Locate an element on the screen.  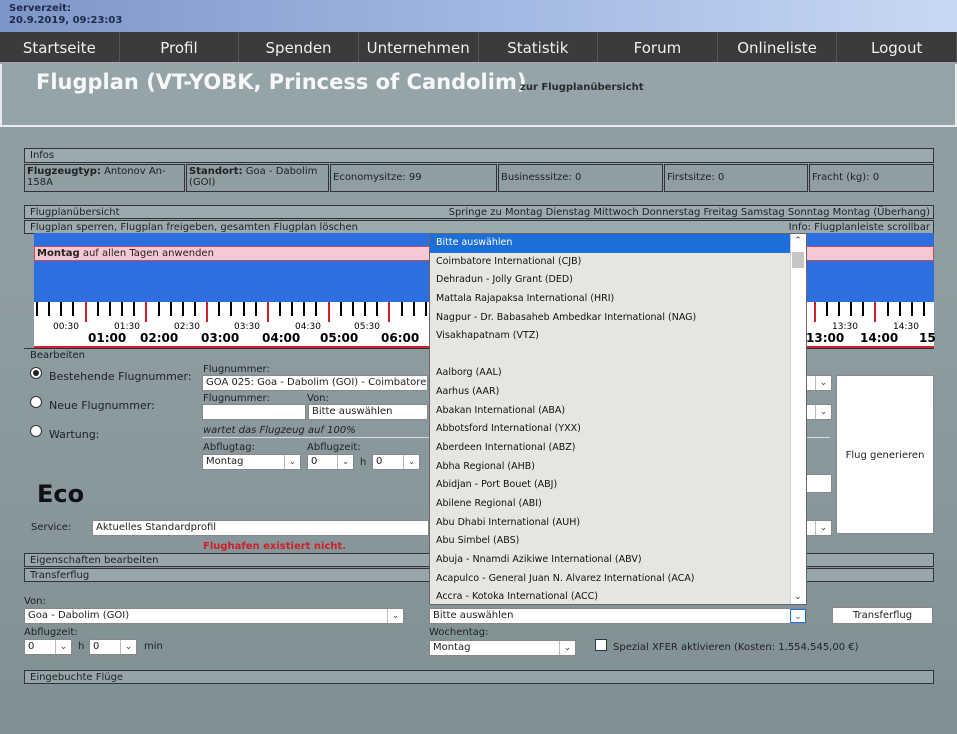
flugnummer-select-arrow: ⌄ is located at coordinates (819, 383).